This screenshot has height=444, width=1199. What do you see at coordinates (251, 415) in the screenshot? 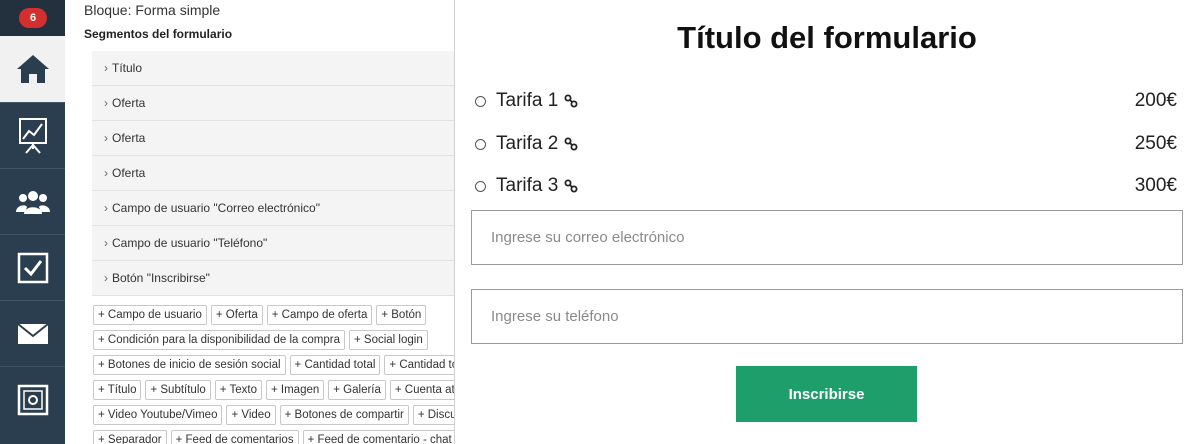
I see `add-video-button: + Video` at bounding box center [251, 415].